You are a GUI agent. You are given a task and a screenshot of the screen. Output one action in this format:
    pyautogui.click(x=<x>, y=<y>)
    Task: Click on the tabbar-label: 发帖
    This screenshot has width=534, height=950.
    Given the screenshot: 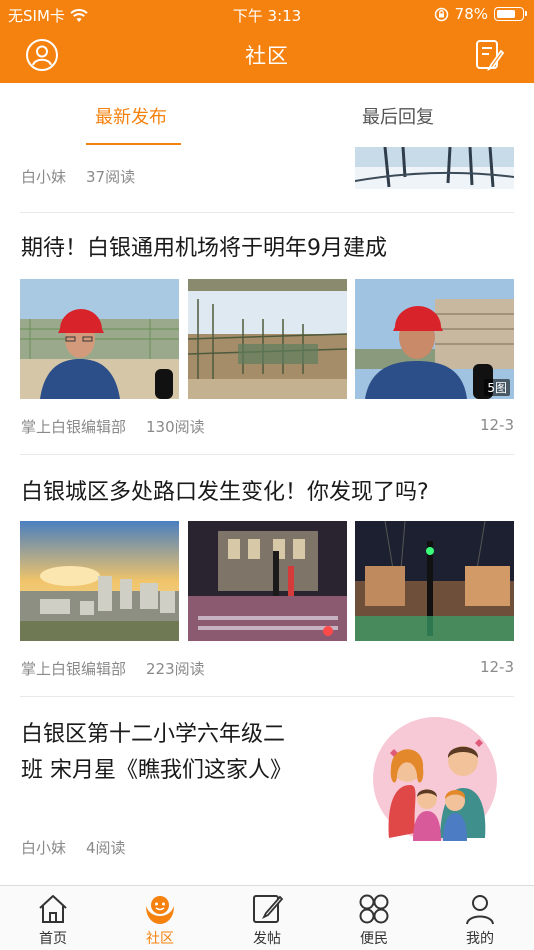 What is the action you would take?
    pyautogui.click(x=267, y=939)
    